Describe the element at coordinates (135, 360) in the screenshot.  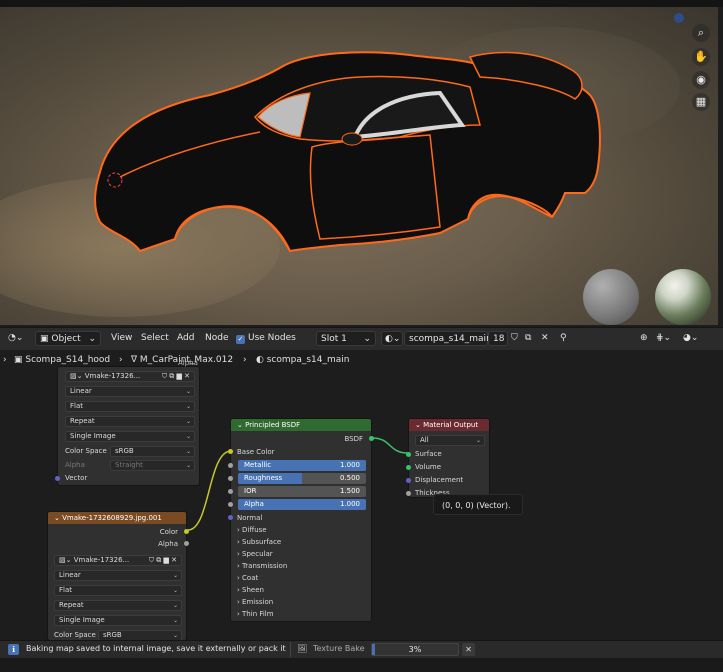
I see `modifier-icon: ∇` at that location.